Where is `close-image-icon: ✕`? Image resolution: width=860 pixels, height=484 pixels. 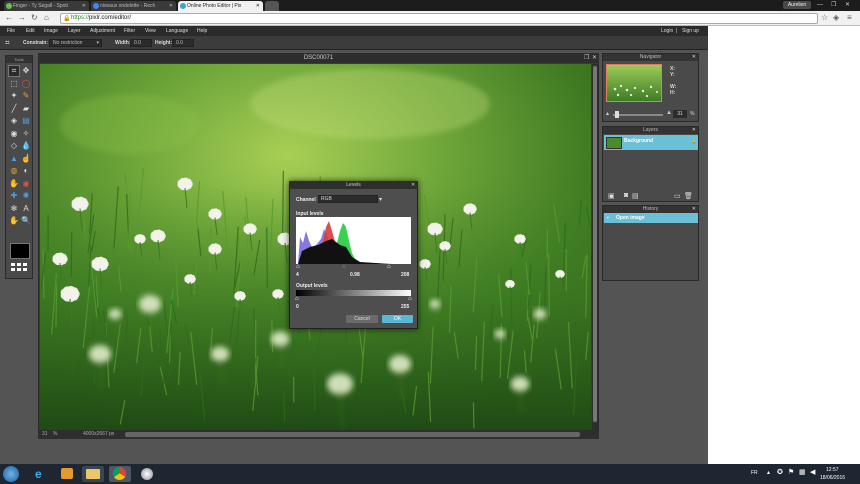 close-image-icon: ✕ is located at coordinates (594, 58).